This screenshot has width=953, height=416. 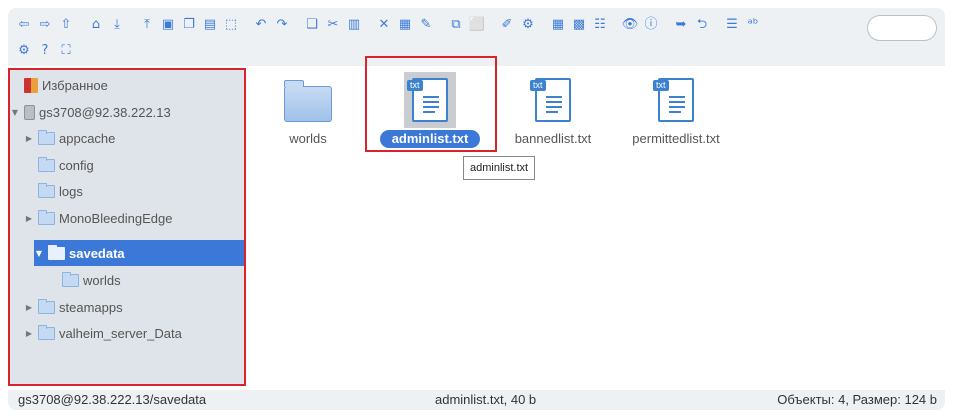 What do you see at coordinates (507, 25) in the screenshot?
I see `edit-icon: ✐` at bounding box center [507, 25].